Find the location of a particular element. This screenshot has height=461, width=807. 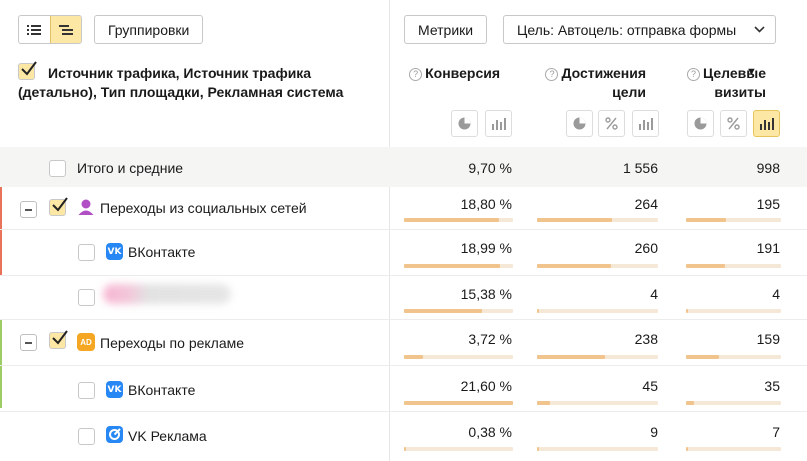

row-label: Переходы по рекламе is located at coordinates (172, 343).